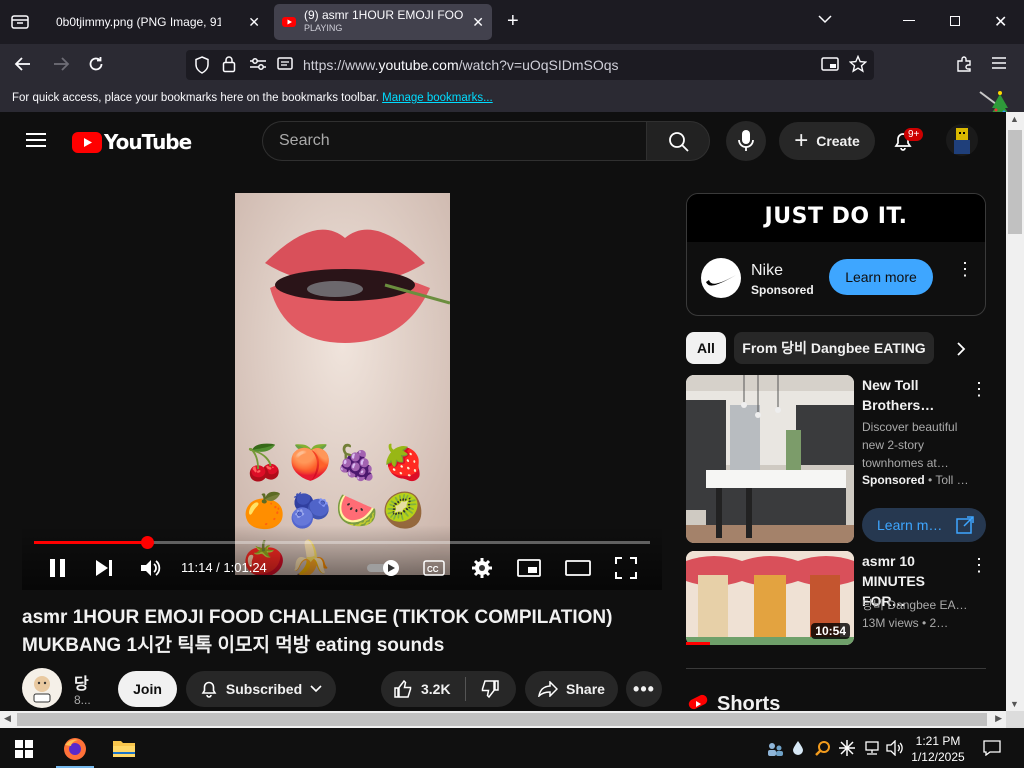 Image resolution: width=1024 pixels, height=768 pixels. What do you see at coordinates (147, 542) in the screenshot?
I see `progress-scrubber` at bounding box center [147, 542].